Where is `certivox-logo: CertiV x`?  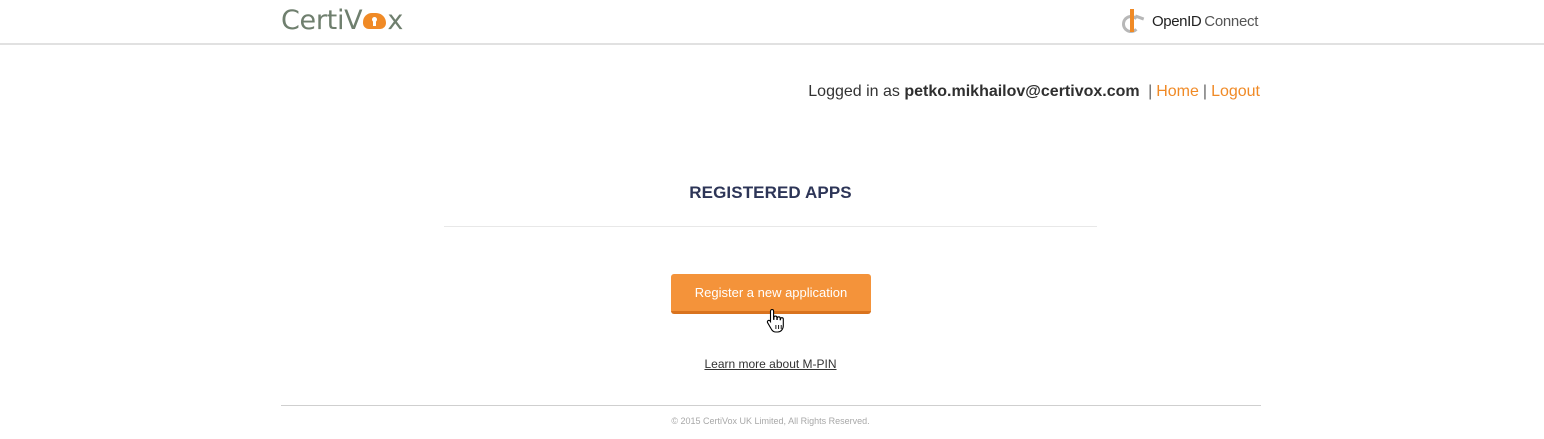
certivox-logo: CertiV x is located at coordinates (342, 20).